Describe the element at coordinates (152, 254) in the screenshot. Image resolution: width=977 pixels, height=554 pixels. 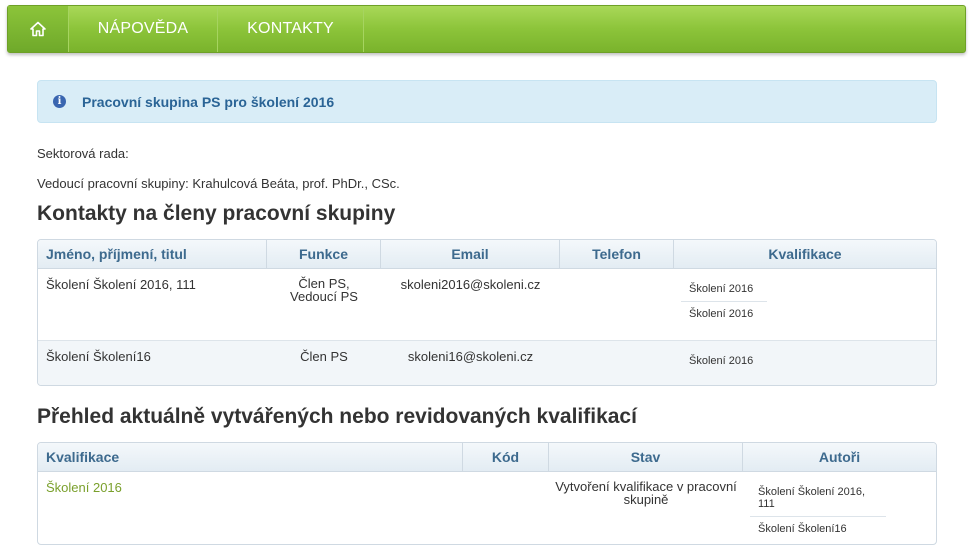
I see `col-name: Jméno, příjmení, titul` at that location.